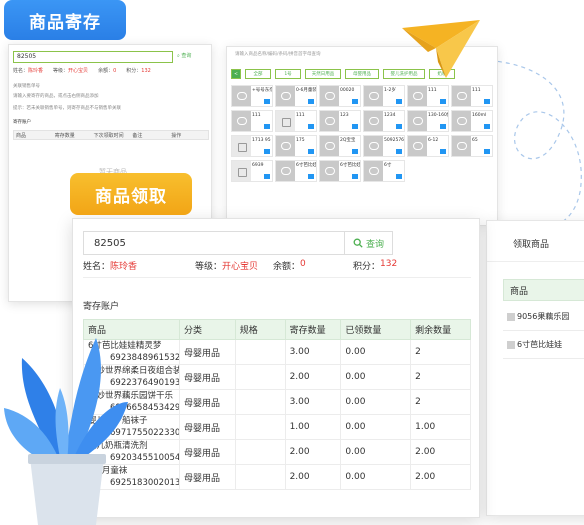  Describe the element at coordinates (65, 20) in the screenshot. I see `store-badge: 商品寄存` at that location.